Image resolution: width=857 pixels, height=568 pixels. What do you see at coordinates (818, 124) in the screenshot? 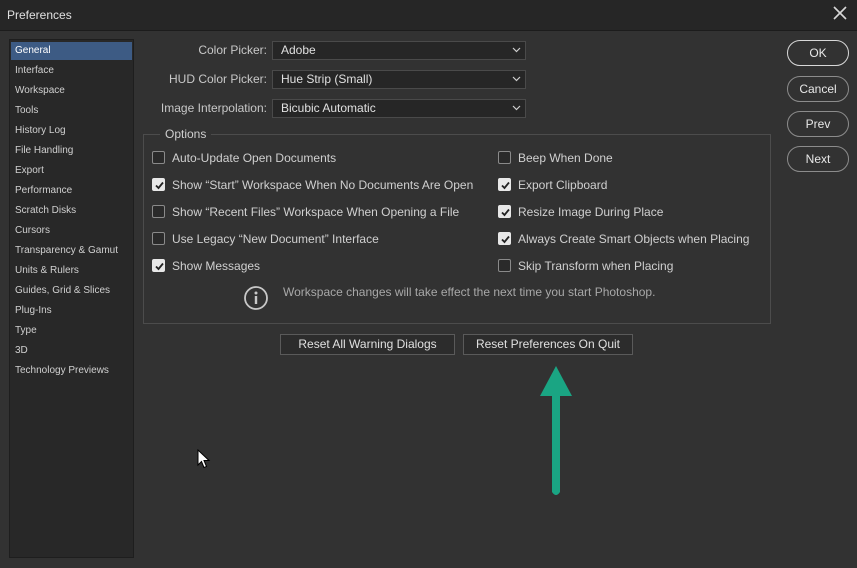
I see `prev-button: Prev` at bounding box center [818, 124].